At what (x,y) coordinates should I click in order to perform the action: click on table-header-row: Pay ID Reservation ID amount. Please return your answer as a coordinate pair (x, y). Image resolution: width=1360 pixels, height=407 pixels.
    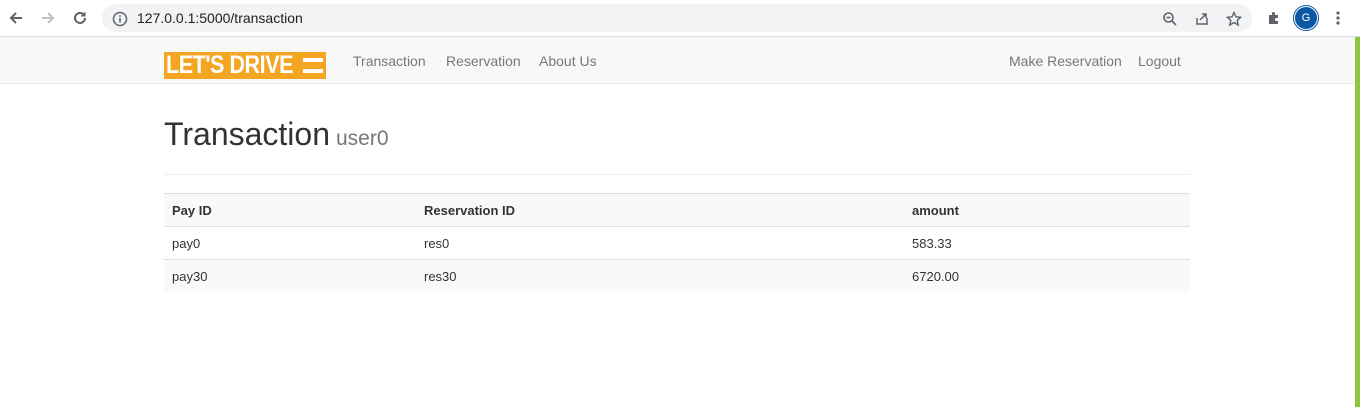
    Looking at the image, I should click on (677, 210).